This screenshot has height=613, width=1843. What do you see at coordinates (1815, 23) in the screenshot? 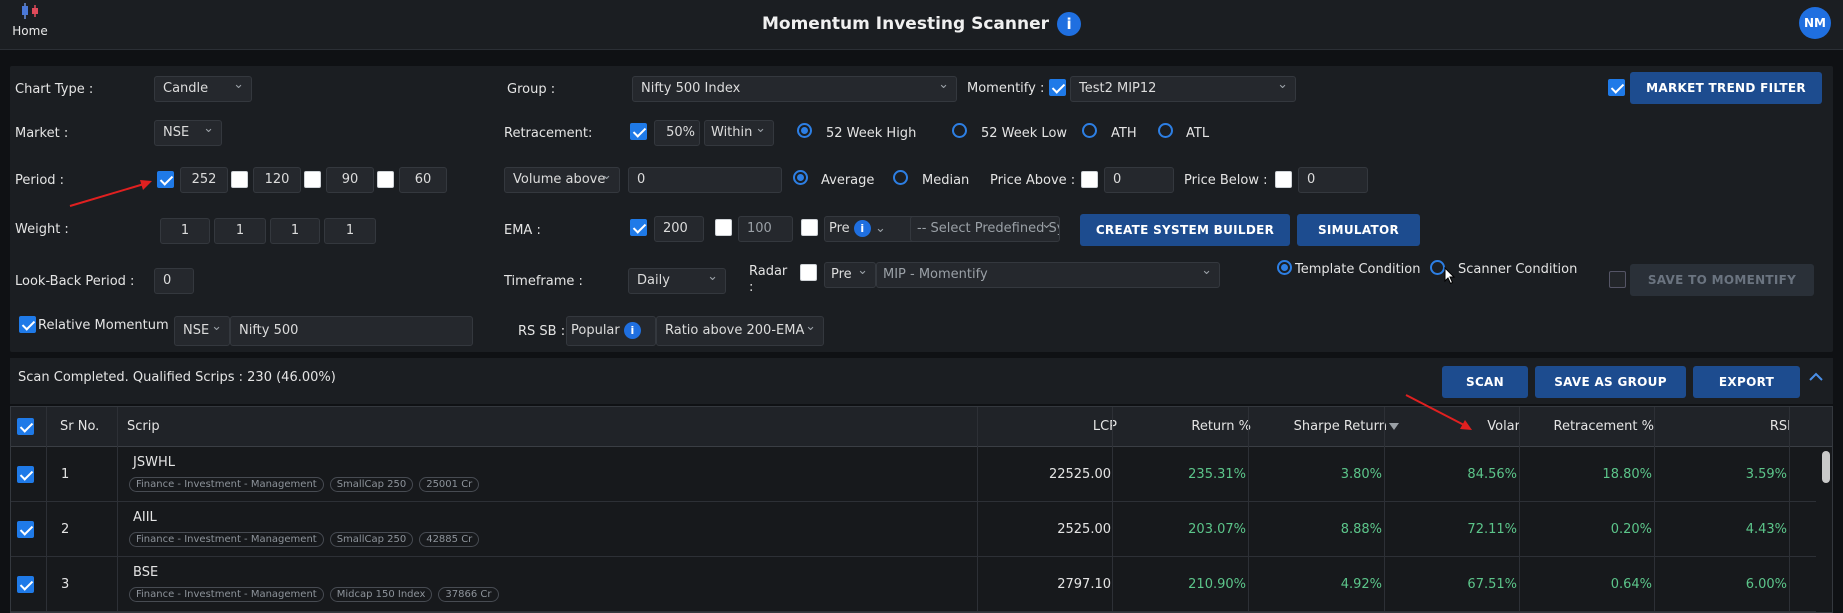
I see `avatar: NM` at bounding box center [1815, 23].